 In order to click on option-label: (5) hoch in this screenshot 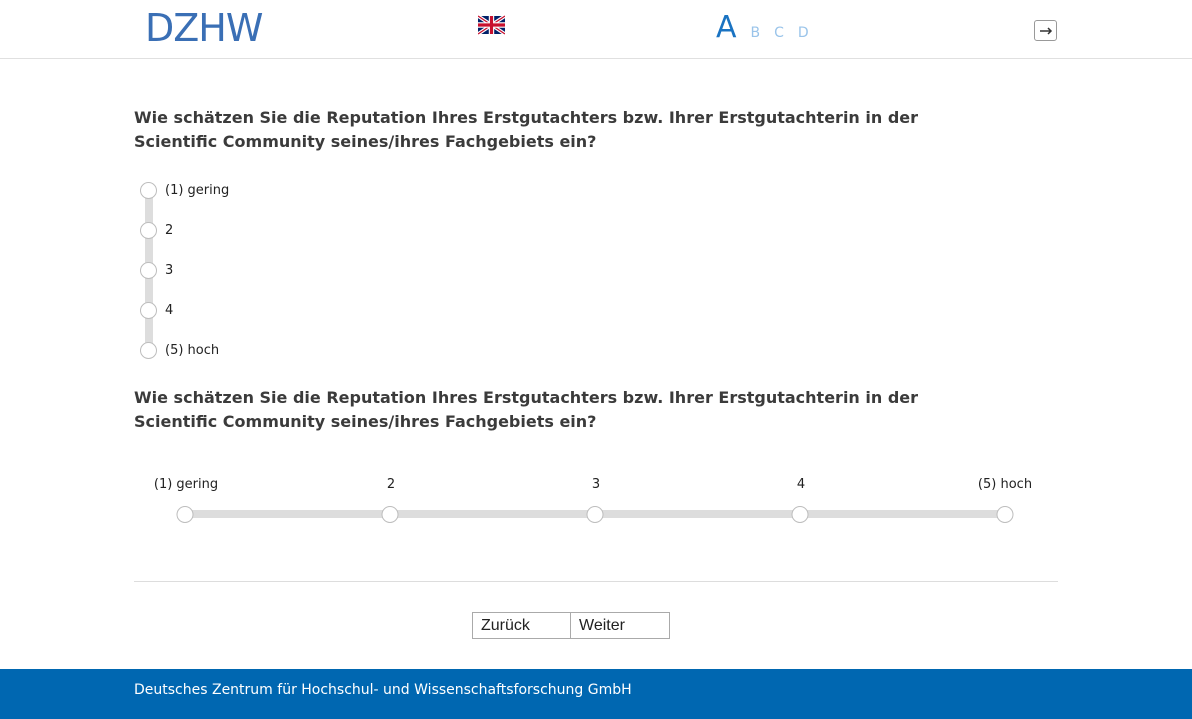, I will do `click(192, 350)`.